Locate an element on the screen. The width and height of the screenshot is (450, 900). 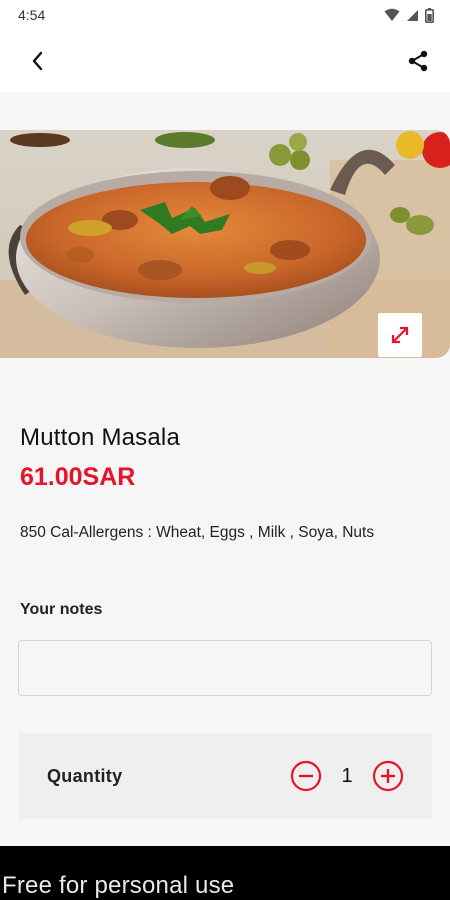
decrease-quantity-button is located at coordinates (306, 776).